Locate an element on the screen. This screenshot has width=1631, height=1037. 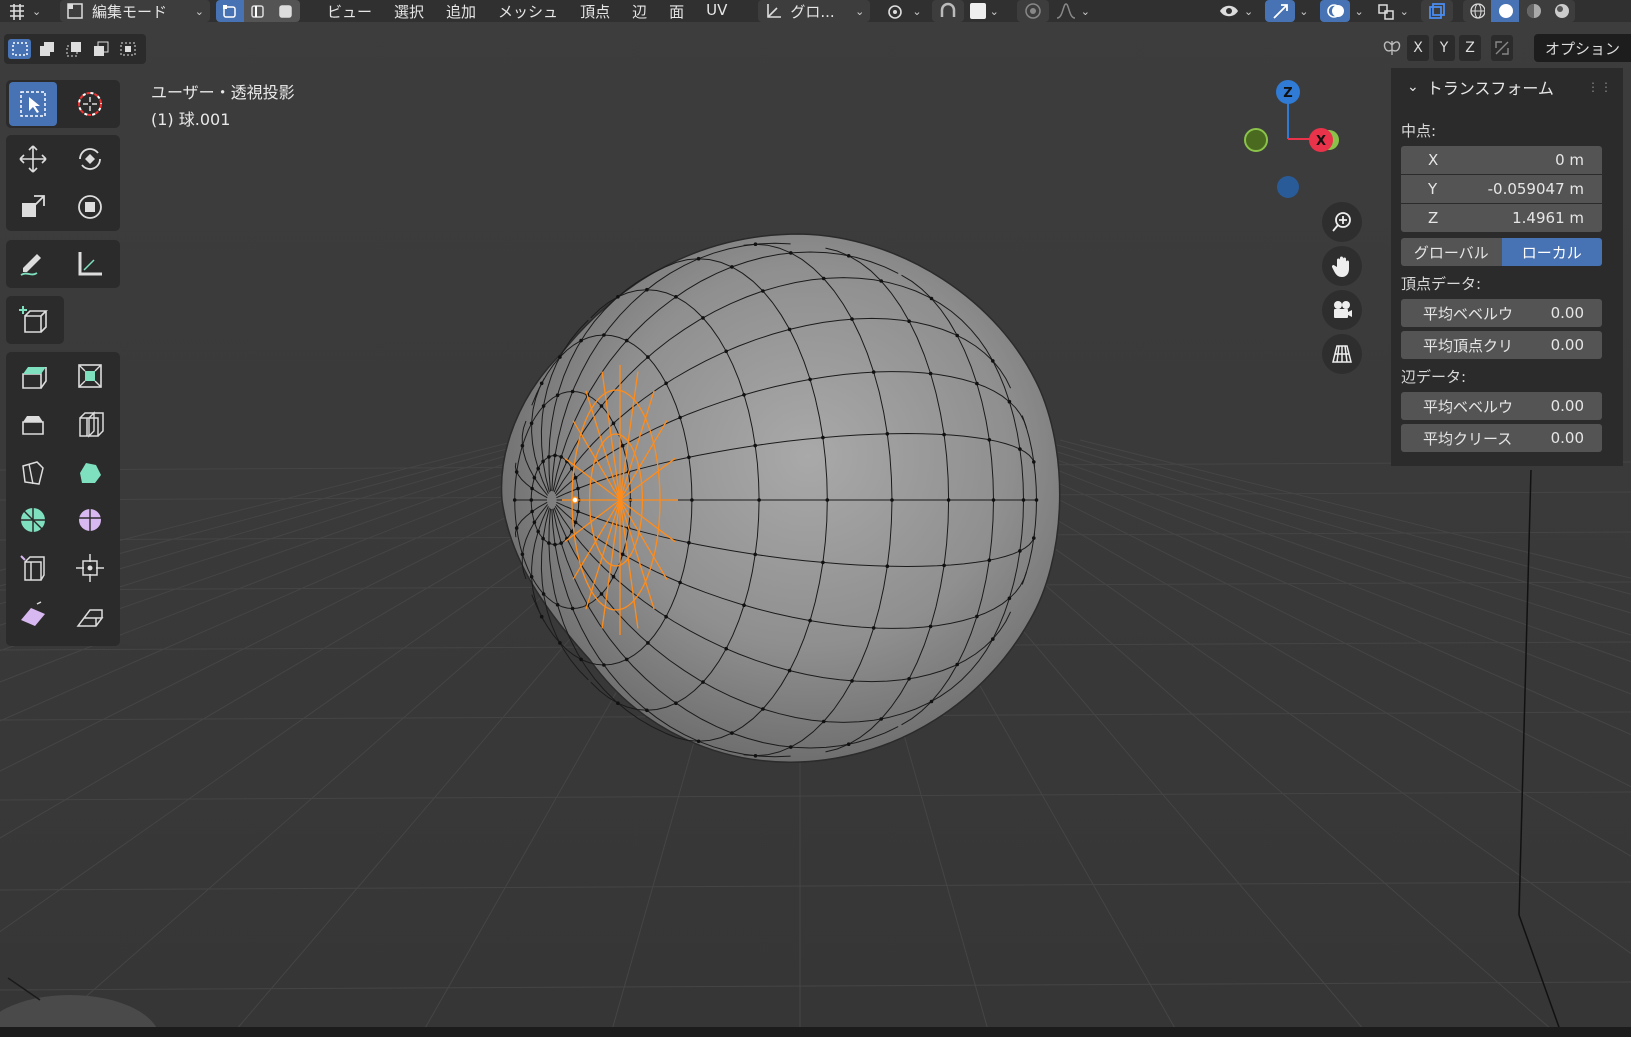
extrude-icon is located at coordinates (34, 378).